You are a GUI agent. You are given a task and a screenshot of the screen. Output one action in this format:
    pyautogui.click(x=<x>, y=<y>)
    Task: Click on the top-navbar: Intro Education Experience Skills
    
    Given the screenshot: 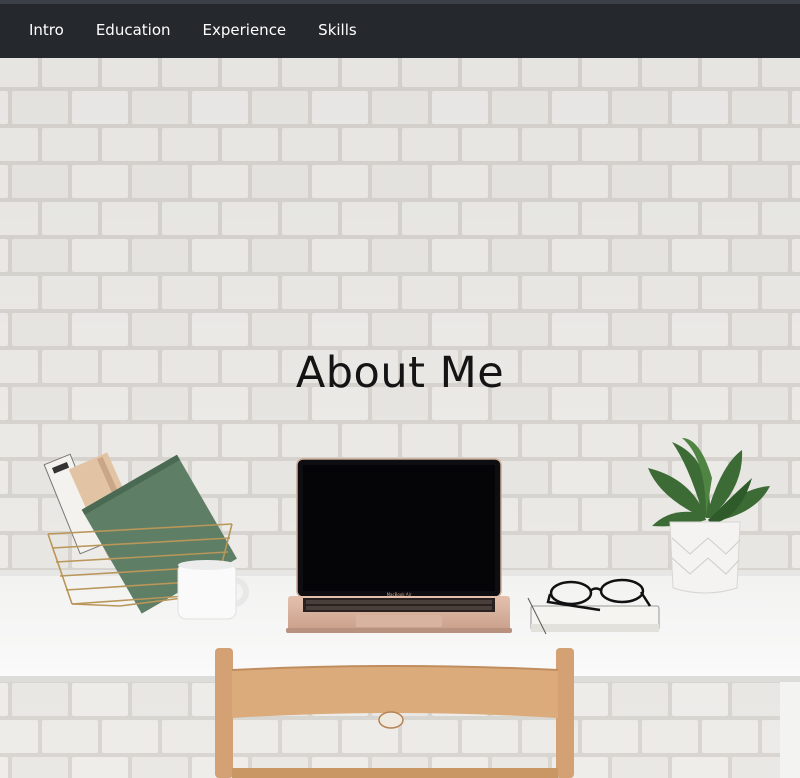 What is the action you would take?
    pyautogui.click(x=400, y=31)
    